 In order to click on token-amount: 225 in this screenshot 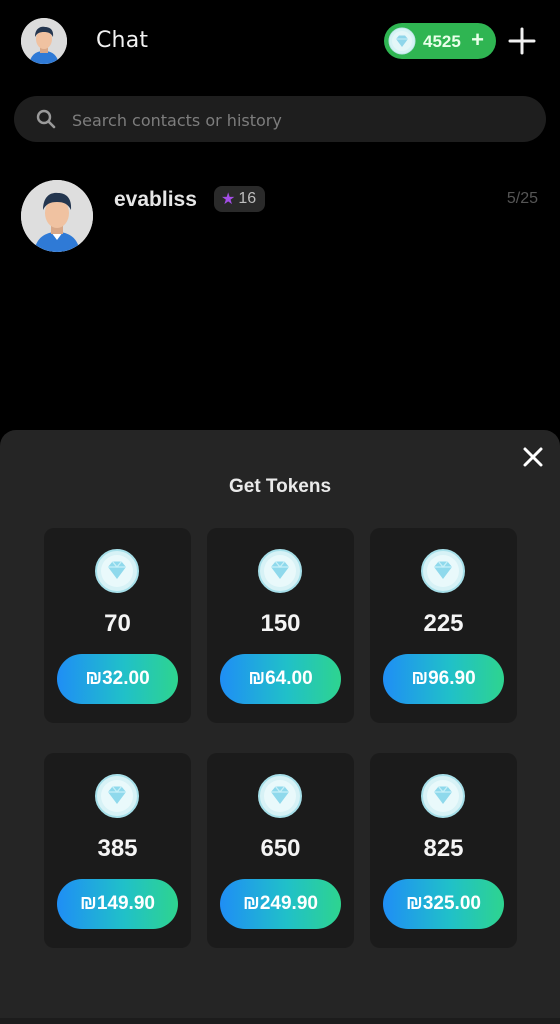, I will do `click(443, 623)`.